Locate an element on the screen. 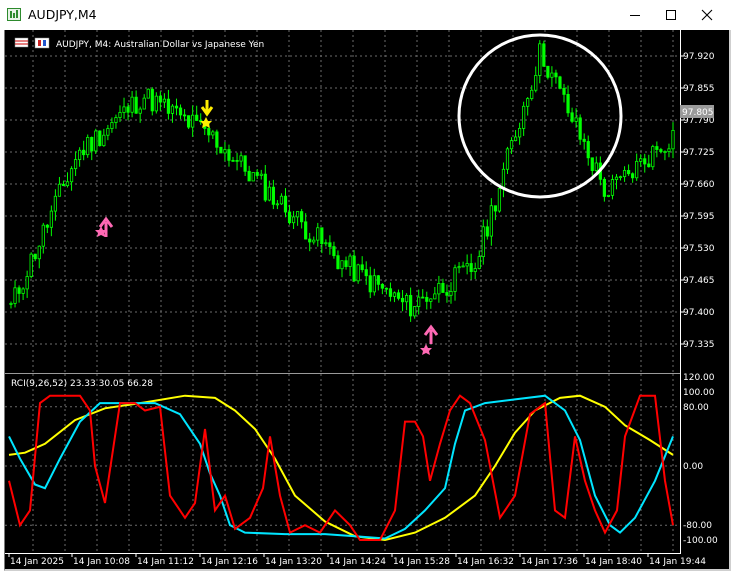 The image size is (735, 575). time-tick-label: 14 Jan 19:44 is located at coordinates (677, 562).